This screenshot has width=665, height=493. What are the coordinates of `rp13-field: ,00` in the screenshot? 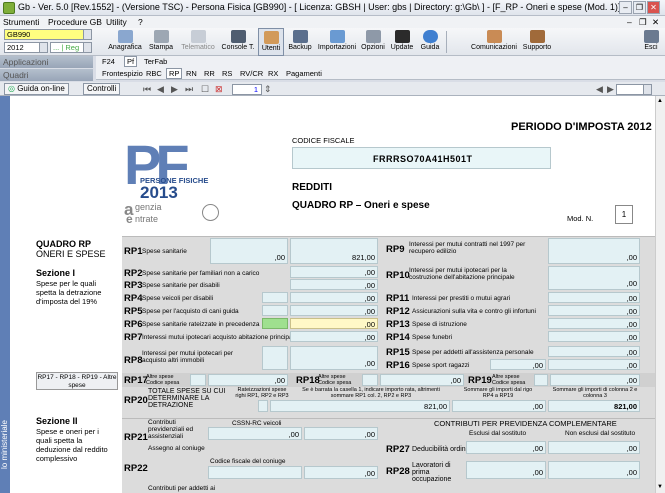 It's located at (594, 323).